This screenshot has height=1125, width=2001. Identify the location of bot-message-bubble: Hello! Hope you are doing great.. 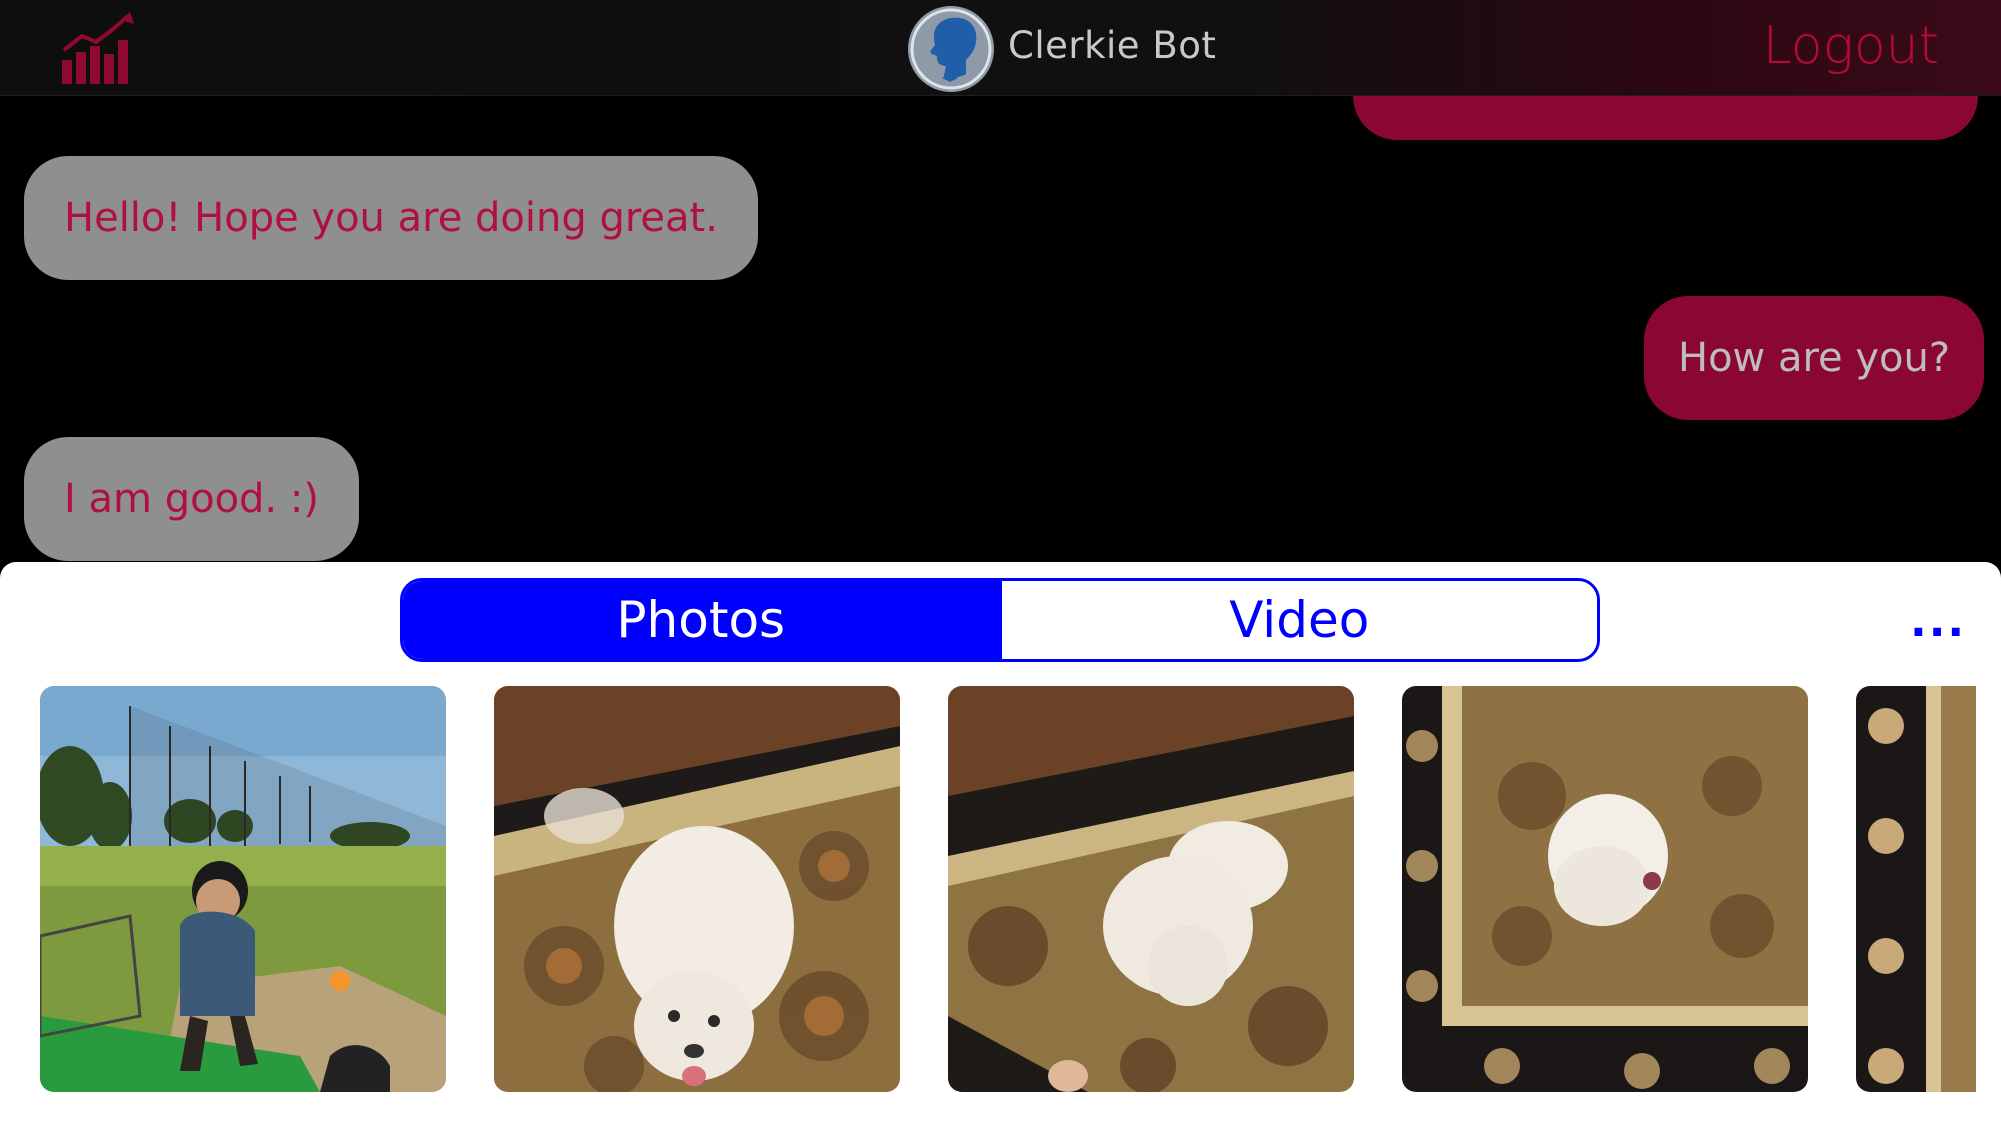
(391, 218).